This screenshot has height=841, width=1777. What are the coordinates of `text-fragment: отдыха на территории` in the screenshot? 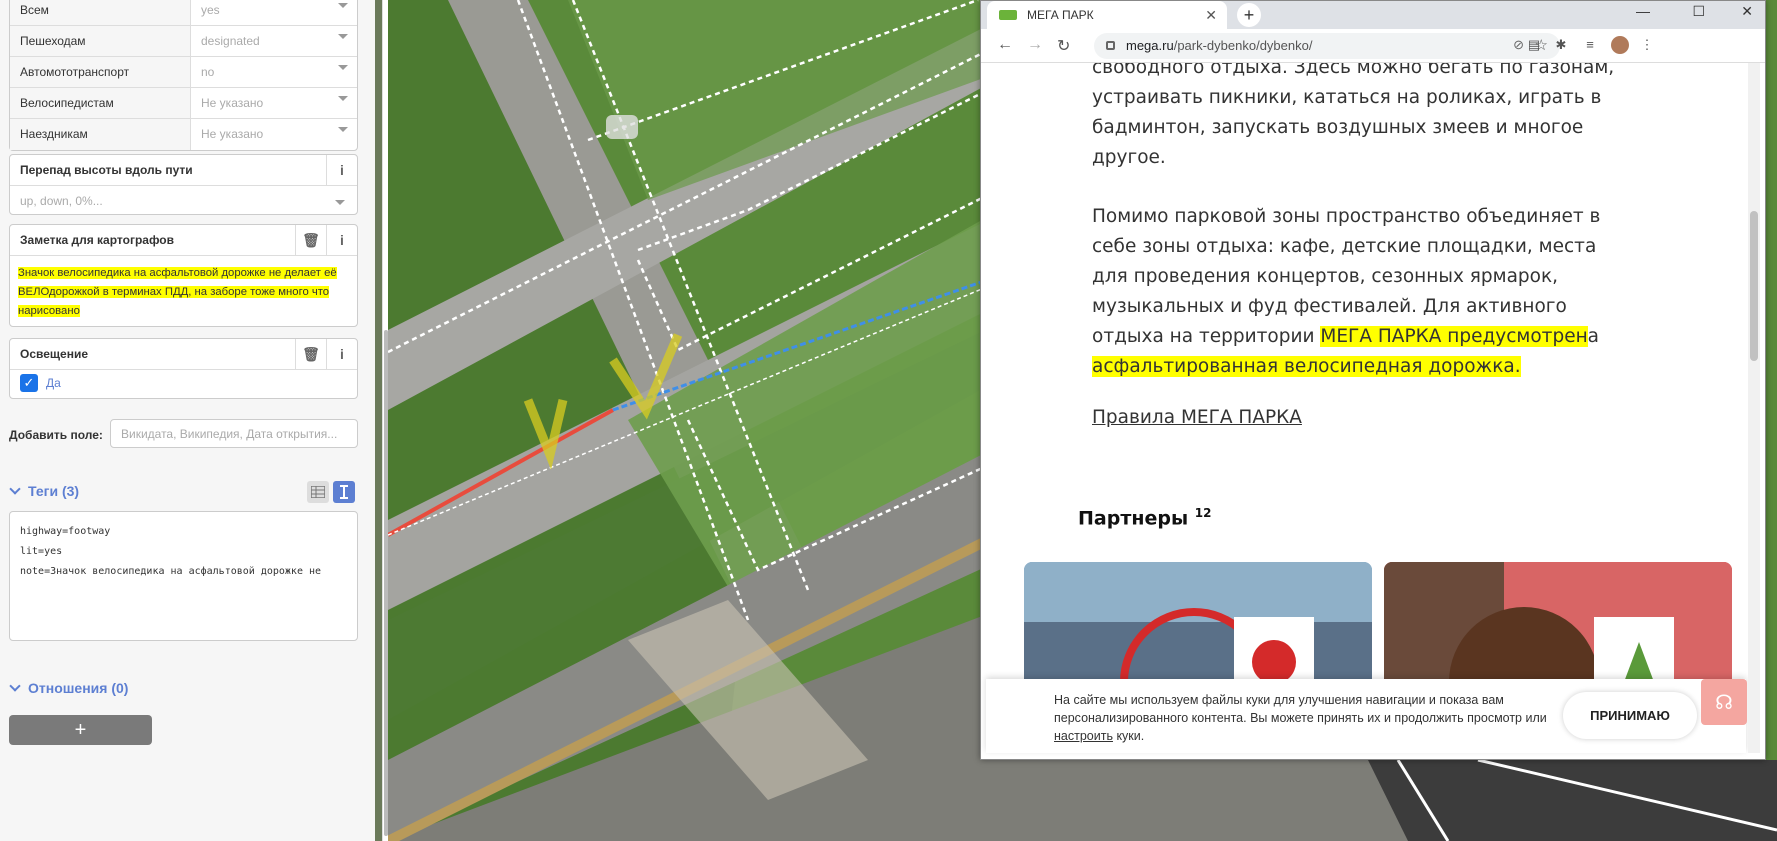 It's located at (1206, 336).